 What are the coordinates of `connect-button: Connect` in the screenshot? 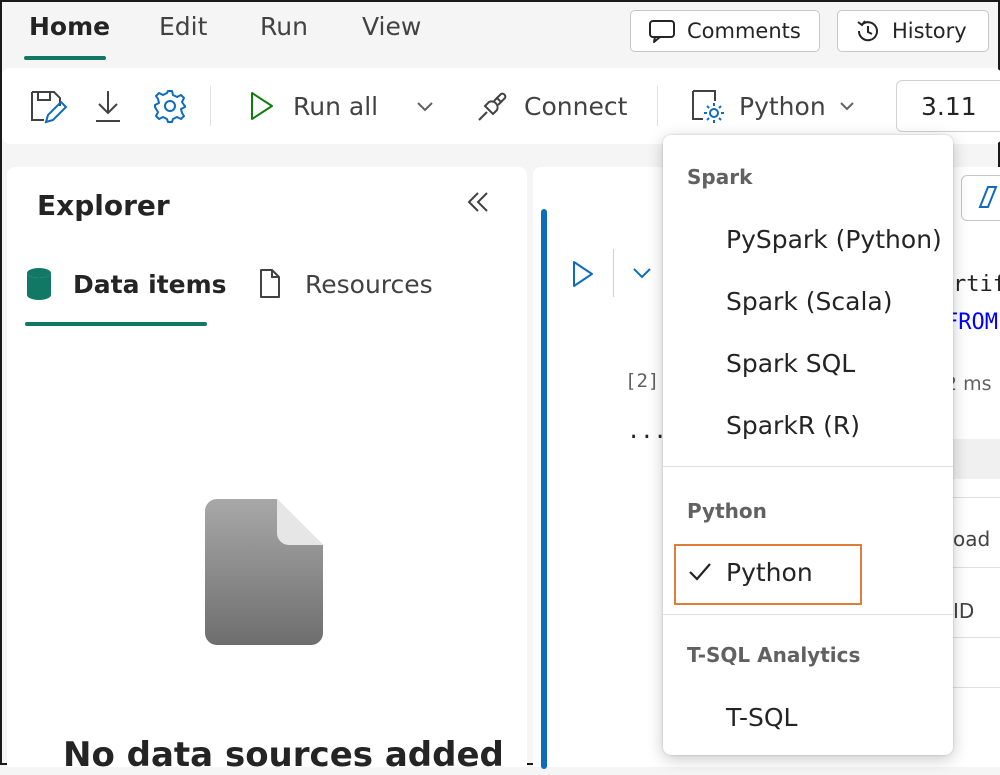 It's located at (551, 106).